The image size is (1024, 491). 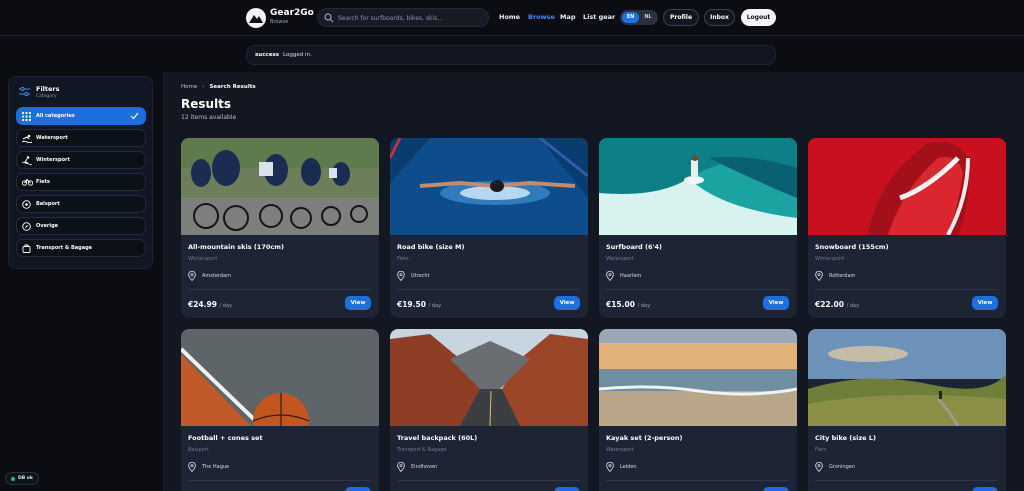 I want to click on price-value: €15.00, so click(x=620, y=304).